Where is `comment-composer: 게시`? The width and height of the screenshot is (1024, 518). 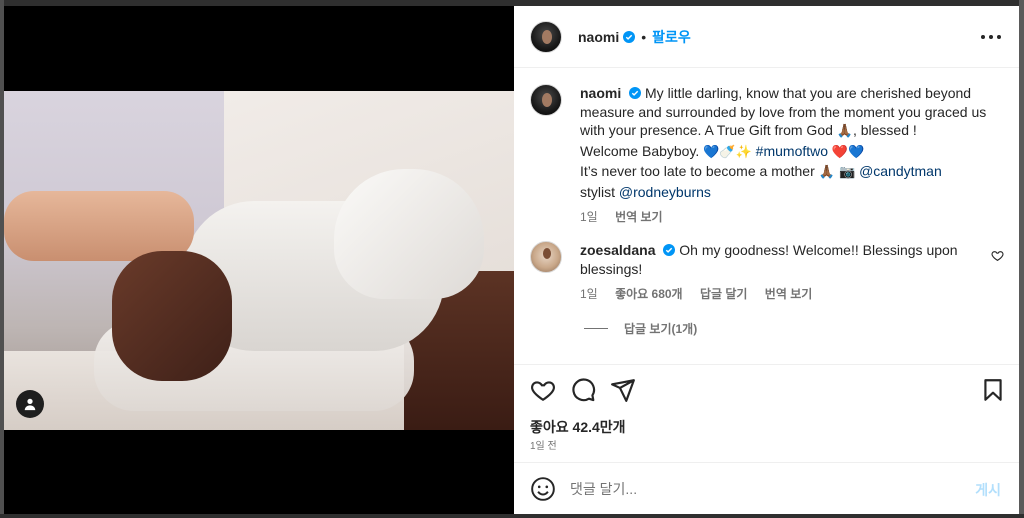
comment-composer: 게시 is located at coordinates (766, 488).